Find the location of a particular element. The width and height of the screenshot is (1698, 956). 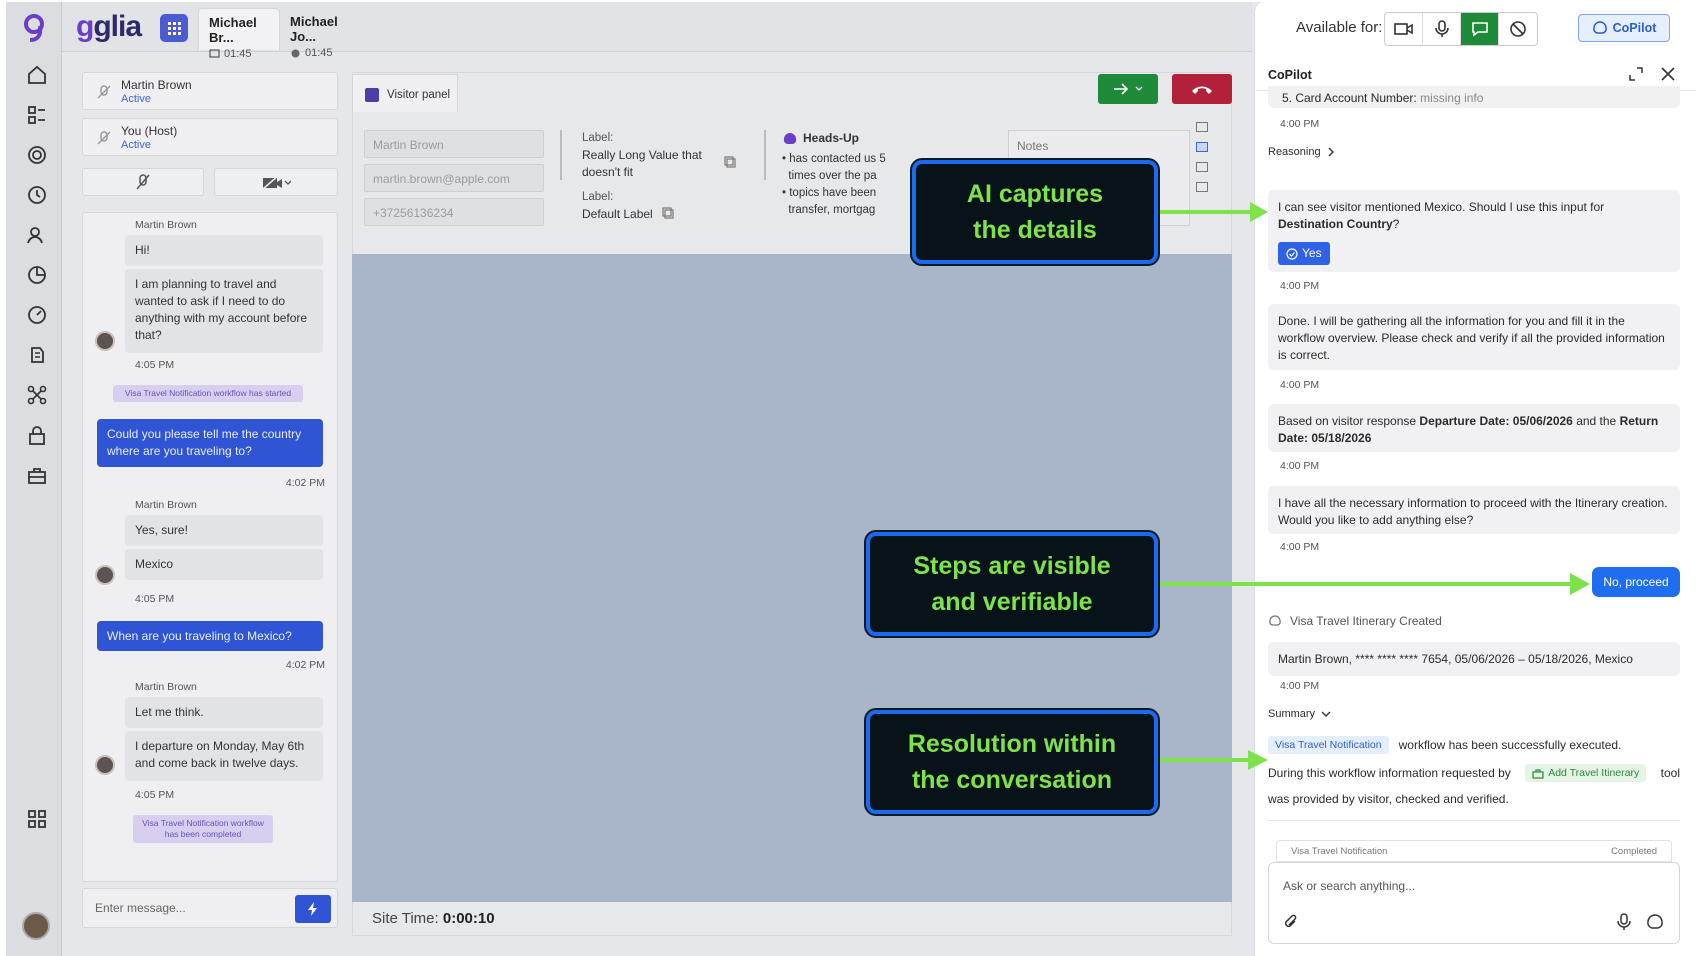

mute-mic-button is located at coordinates (143, 182).